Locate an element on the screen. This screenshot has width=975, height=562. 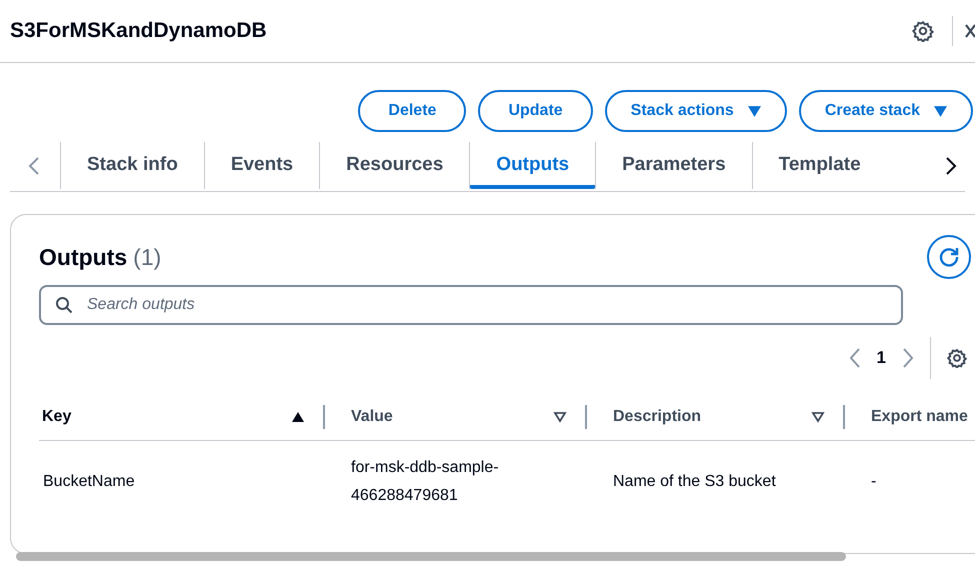
column-header: Description is located at coordinates (657, 416).